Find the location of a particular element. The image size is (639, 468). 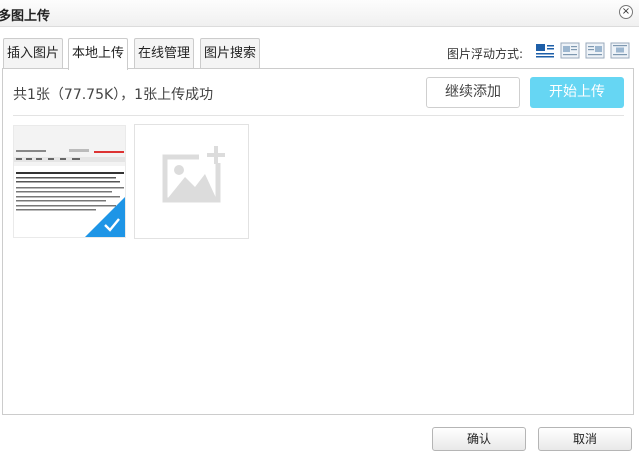

checkmark-icon is located at coordinates (112, 225).